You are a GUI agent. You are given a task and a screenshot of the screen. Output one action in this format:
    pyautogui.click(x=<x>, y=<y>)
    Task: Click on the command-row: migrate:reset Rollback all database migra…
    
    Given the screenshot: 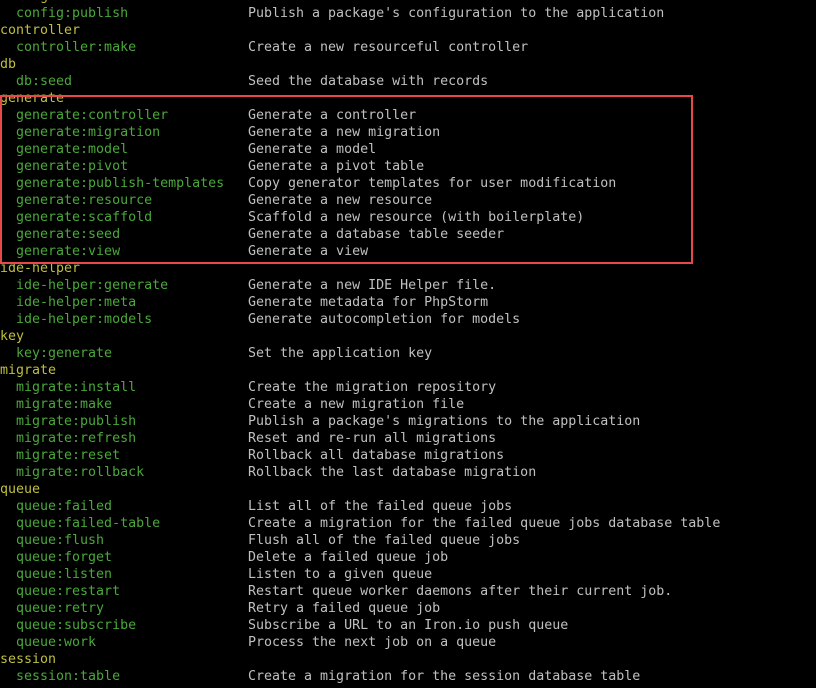 What is the action you would take?
    pyautogui.click(x=408, y=455)
    